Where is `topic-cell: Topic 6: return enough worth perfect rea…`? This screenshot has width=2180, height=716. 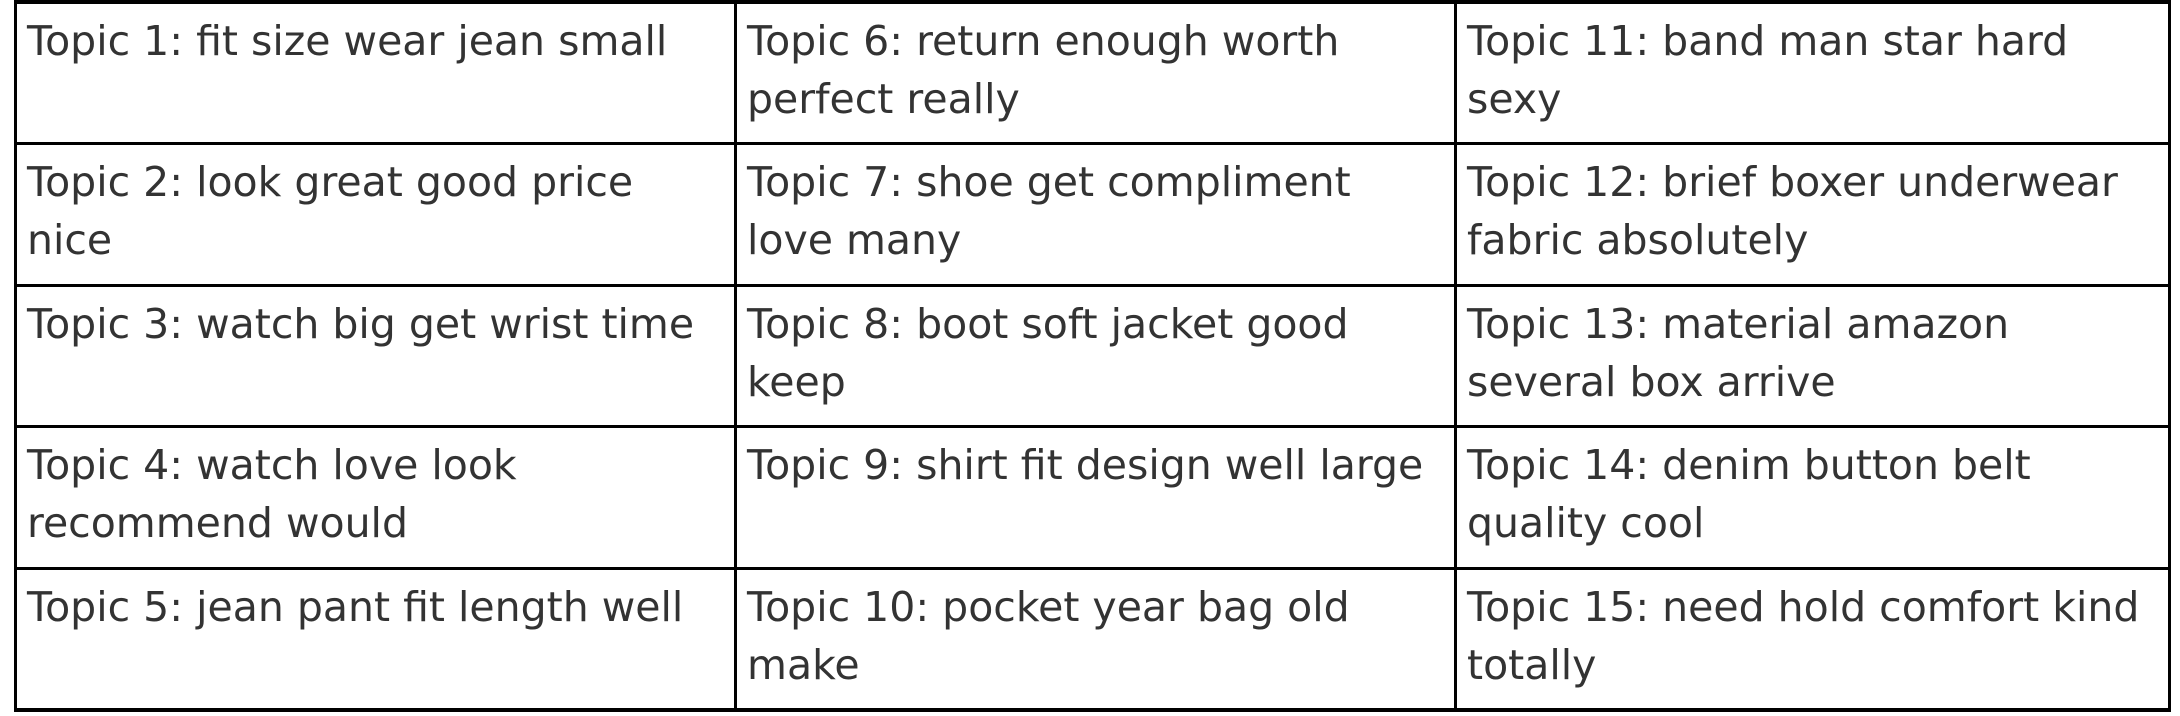 topic-cell: Topic 6: return enough worth perfect rea… is located at coordinates (1095, 73).